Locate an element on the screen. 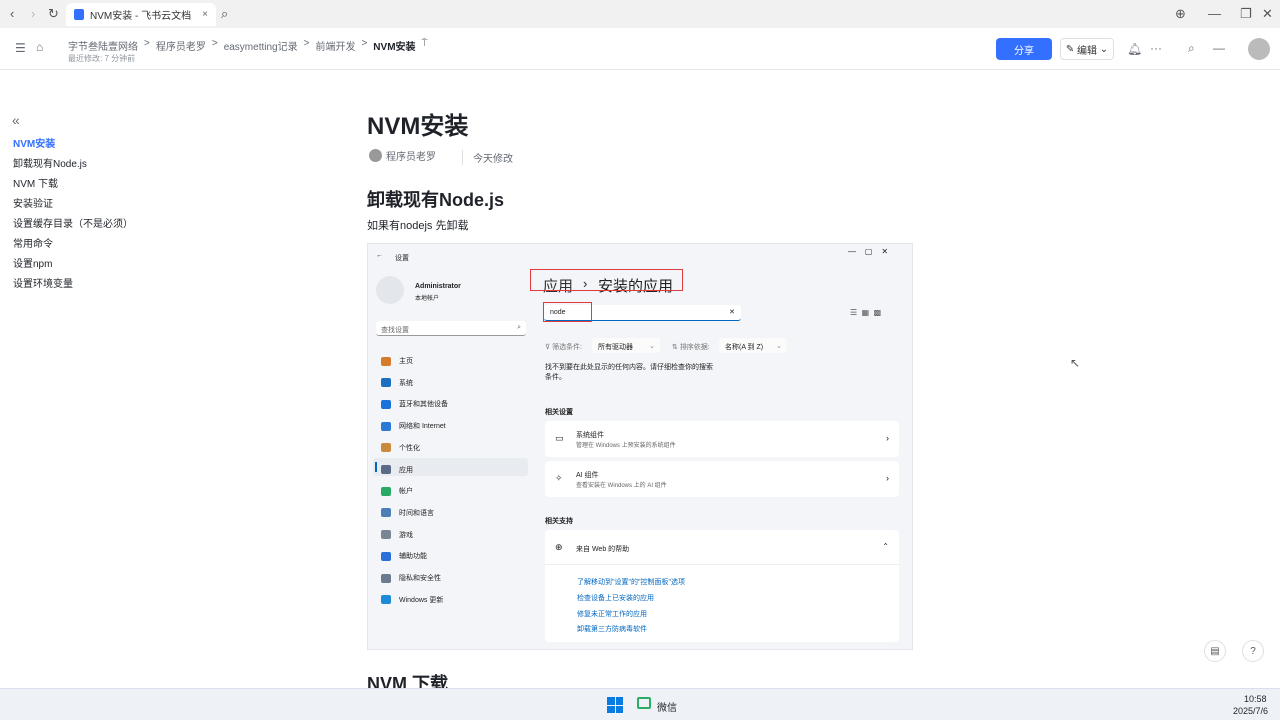 This screenshot has width=1280, height=720. windows-start-icon is located at coordinates (615, 705).